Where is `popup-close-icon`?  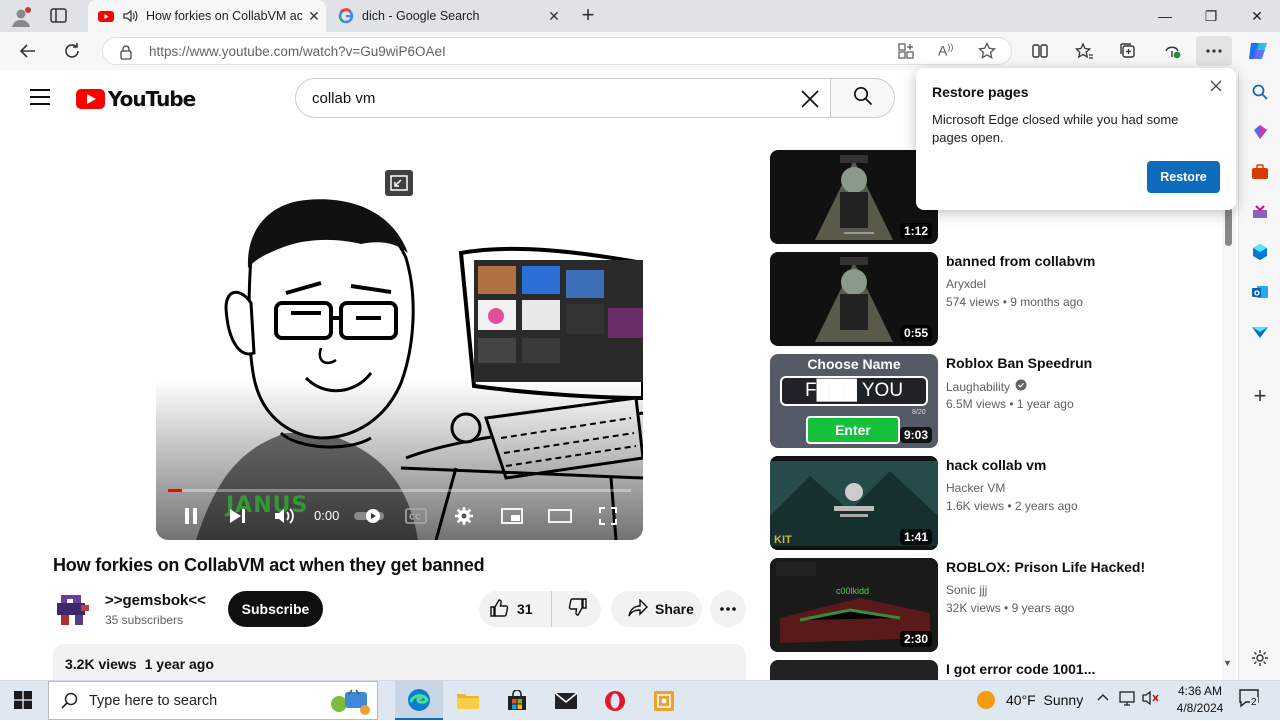
popup-close-icon is located at coordinates (1216, 86).